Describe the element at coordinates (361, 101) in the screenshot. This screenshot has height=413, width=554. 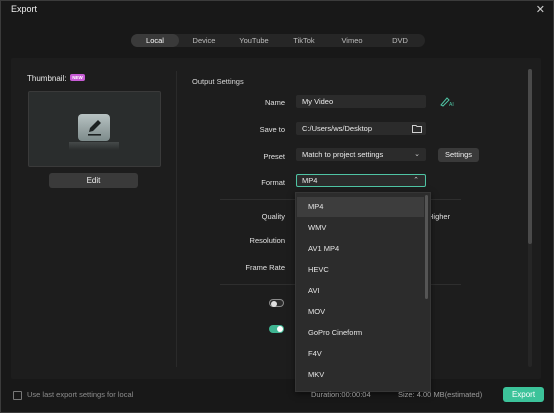
I see `name-input: My Video` at that location.